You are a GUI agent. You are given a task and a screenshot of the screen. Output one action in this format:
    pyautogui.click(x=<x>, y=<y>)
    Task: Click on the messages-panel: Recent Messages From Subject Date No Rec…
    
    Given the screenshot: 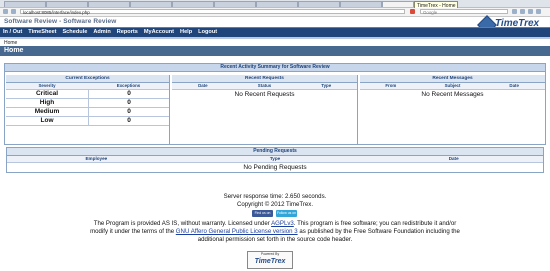 What is the action you would take?
    pyautogui.click(x=452, y=110)
    